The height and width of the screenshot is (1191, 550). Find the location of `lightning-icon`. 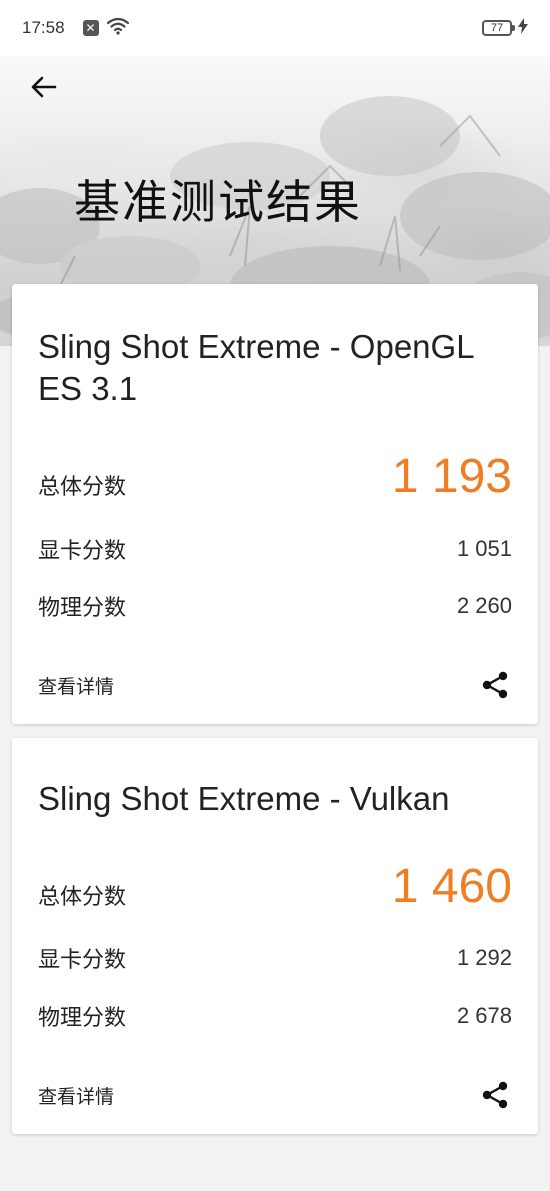

lightning-icon is located at coordinates (523, 28).